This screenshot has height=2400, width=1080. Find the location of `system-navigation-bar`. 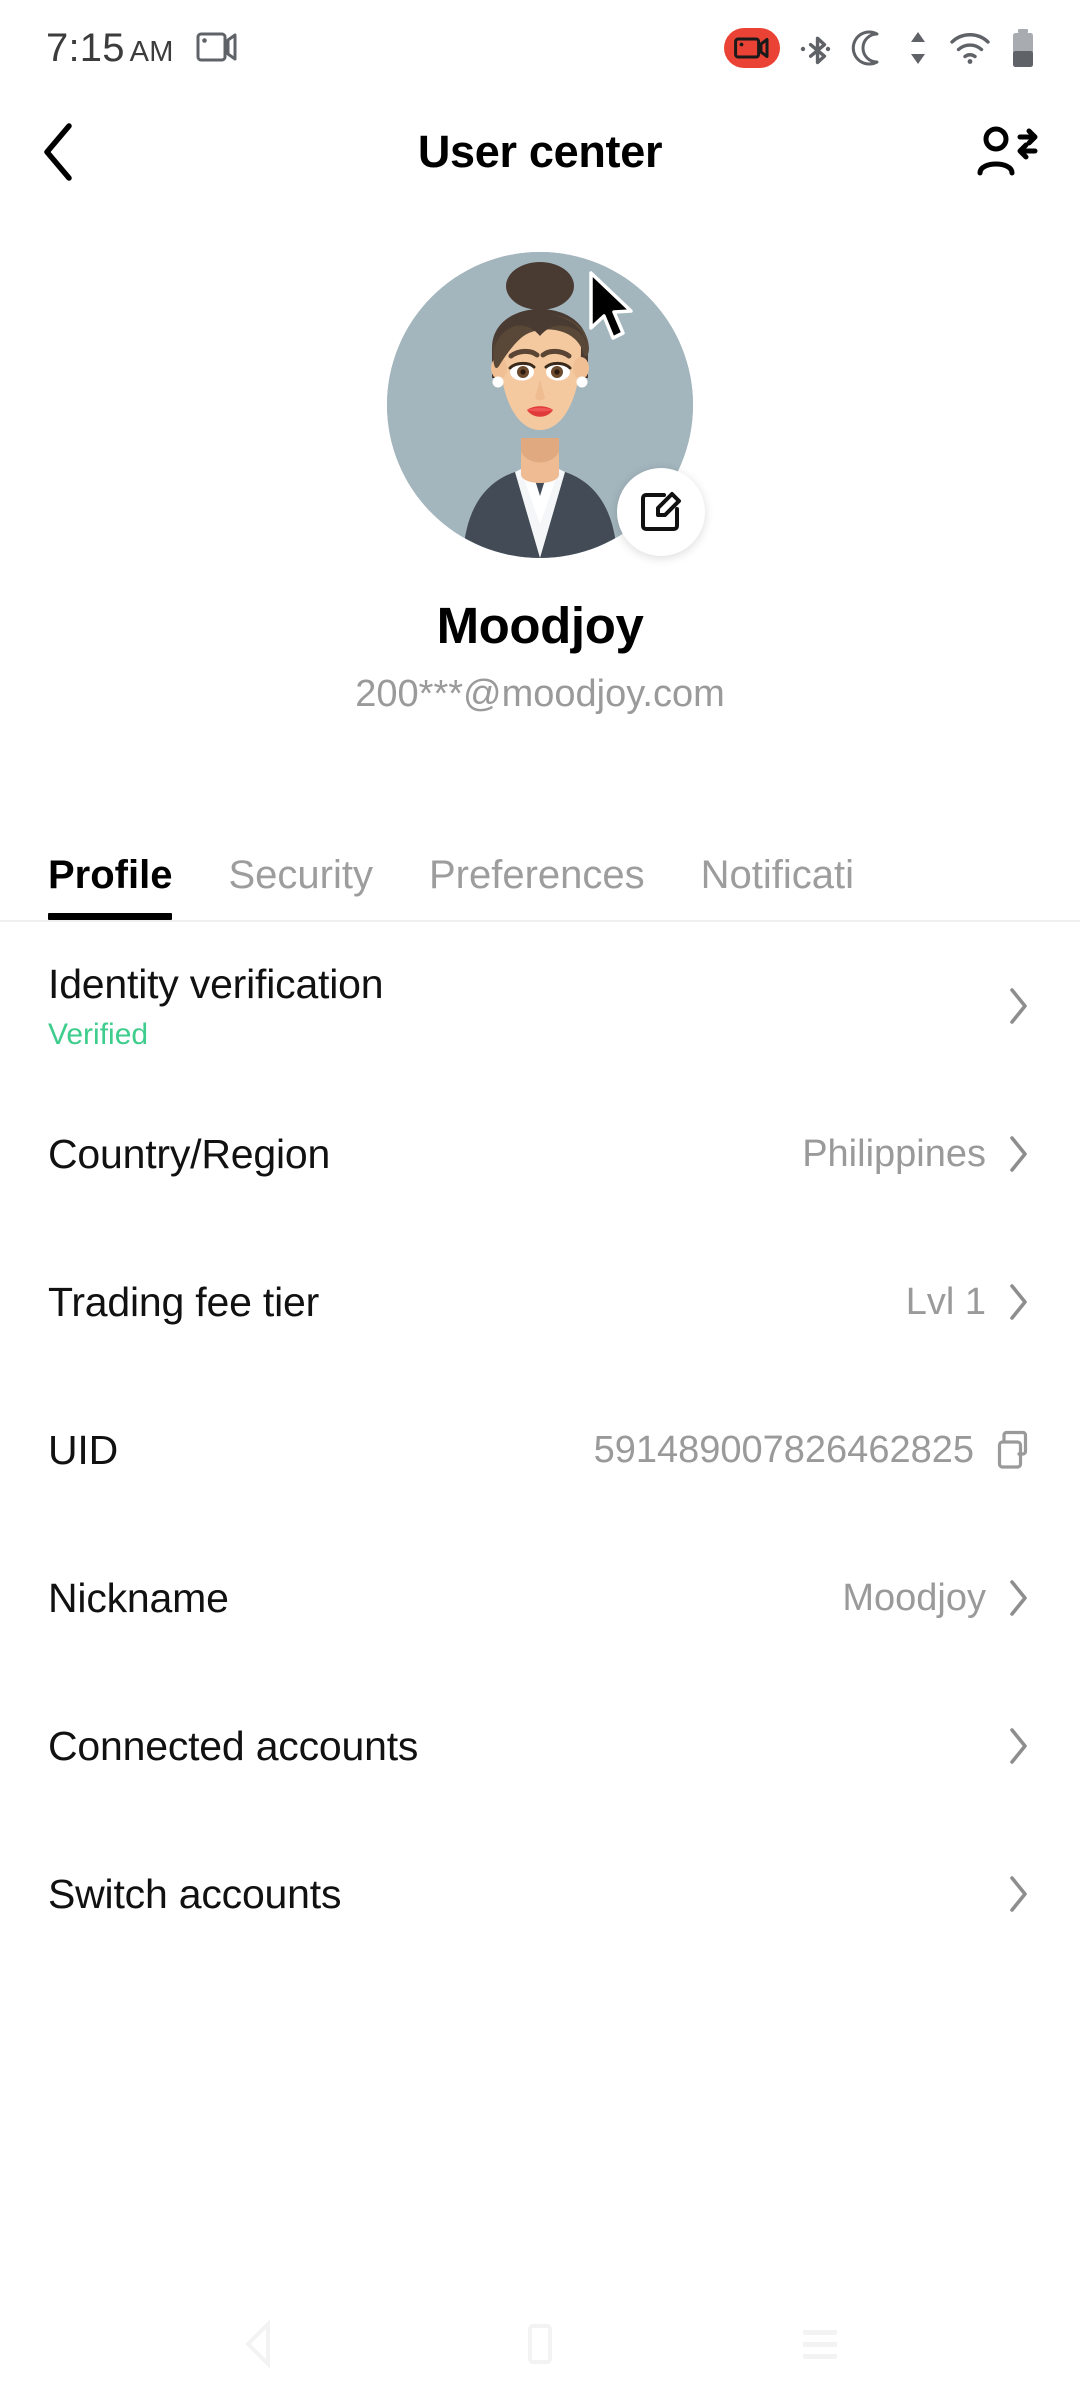

system-navigation-bar is located at coordinates (540, 2344).